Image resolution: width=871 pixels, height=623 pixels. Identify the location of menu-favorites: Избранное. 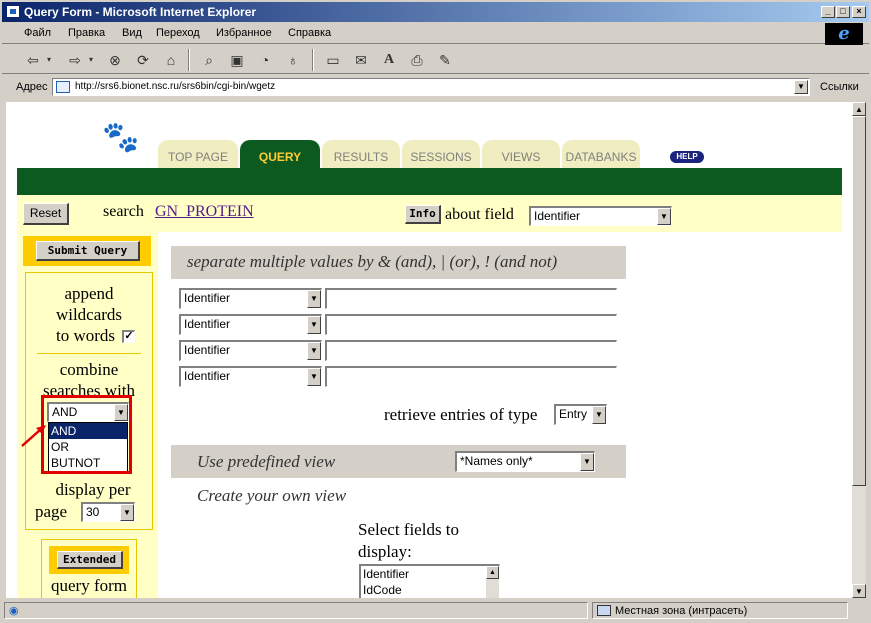
(244, 33).